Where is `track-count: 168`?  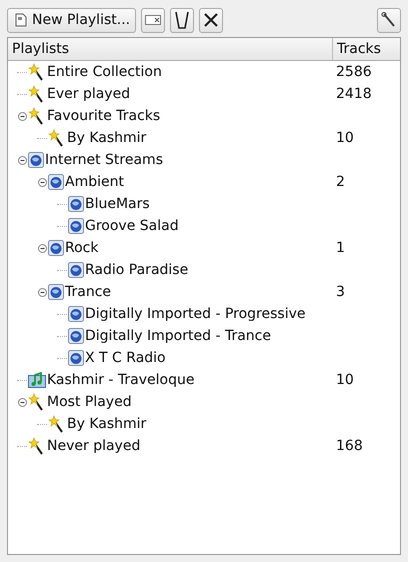
track-count: 168 is located at coordinates (349, 446).